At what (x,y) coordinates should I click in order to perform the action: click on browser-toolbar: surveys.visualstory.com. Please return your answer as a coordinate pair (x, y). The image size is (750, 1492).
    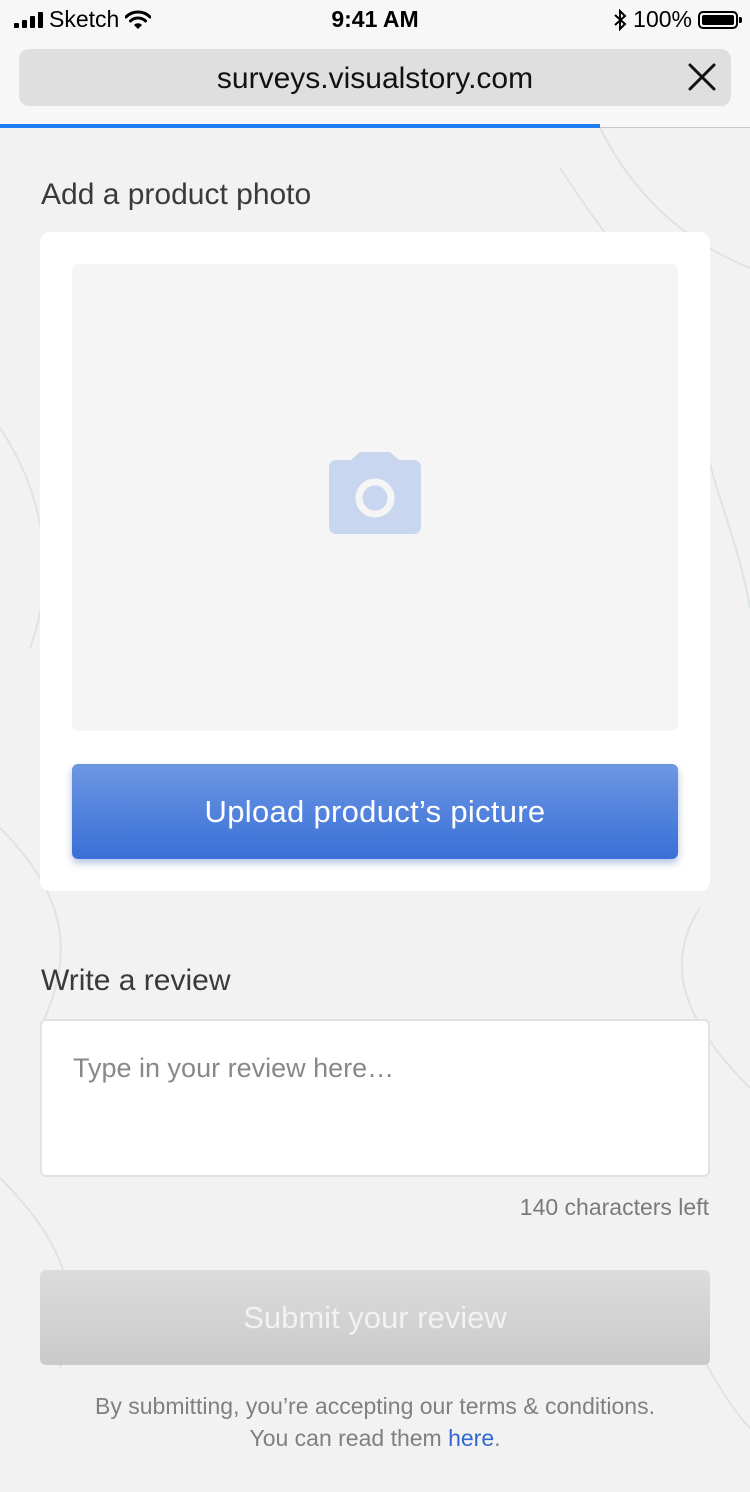
    Looking at the image, I should click on (375, 84).